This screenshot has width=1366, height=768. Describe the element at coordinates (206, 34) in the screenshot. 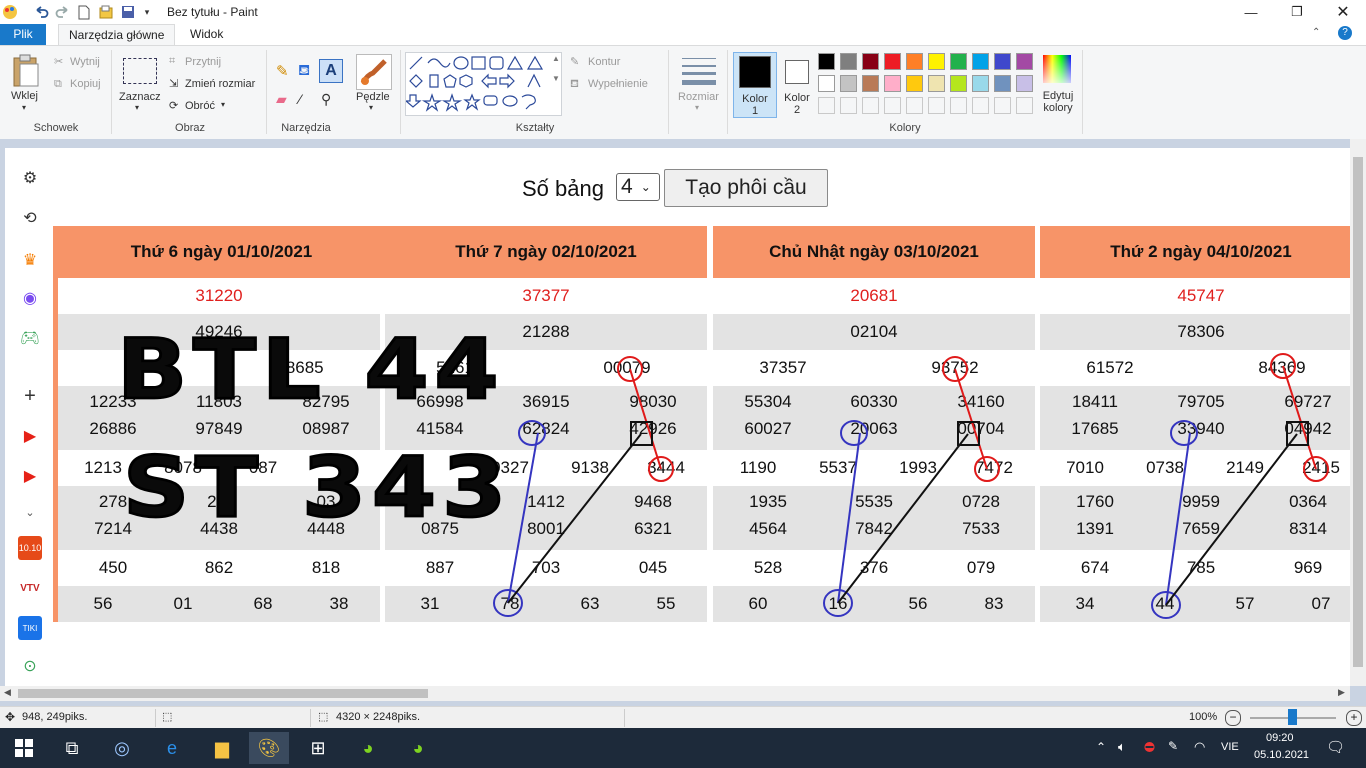

I see `tab-view: Widok` at that location.